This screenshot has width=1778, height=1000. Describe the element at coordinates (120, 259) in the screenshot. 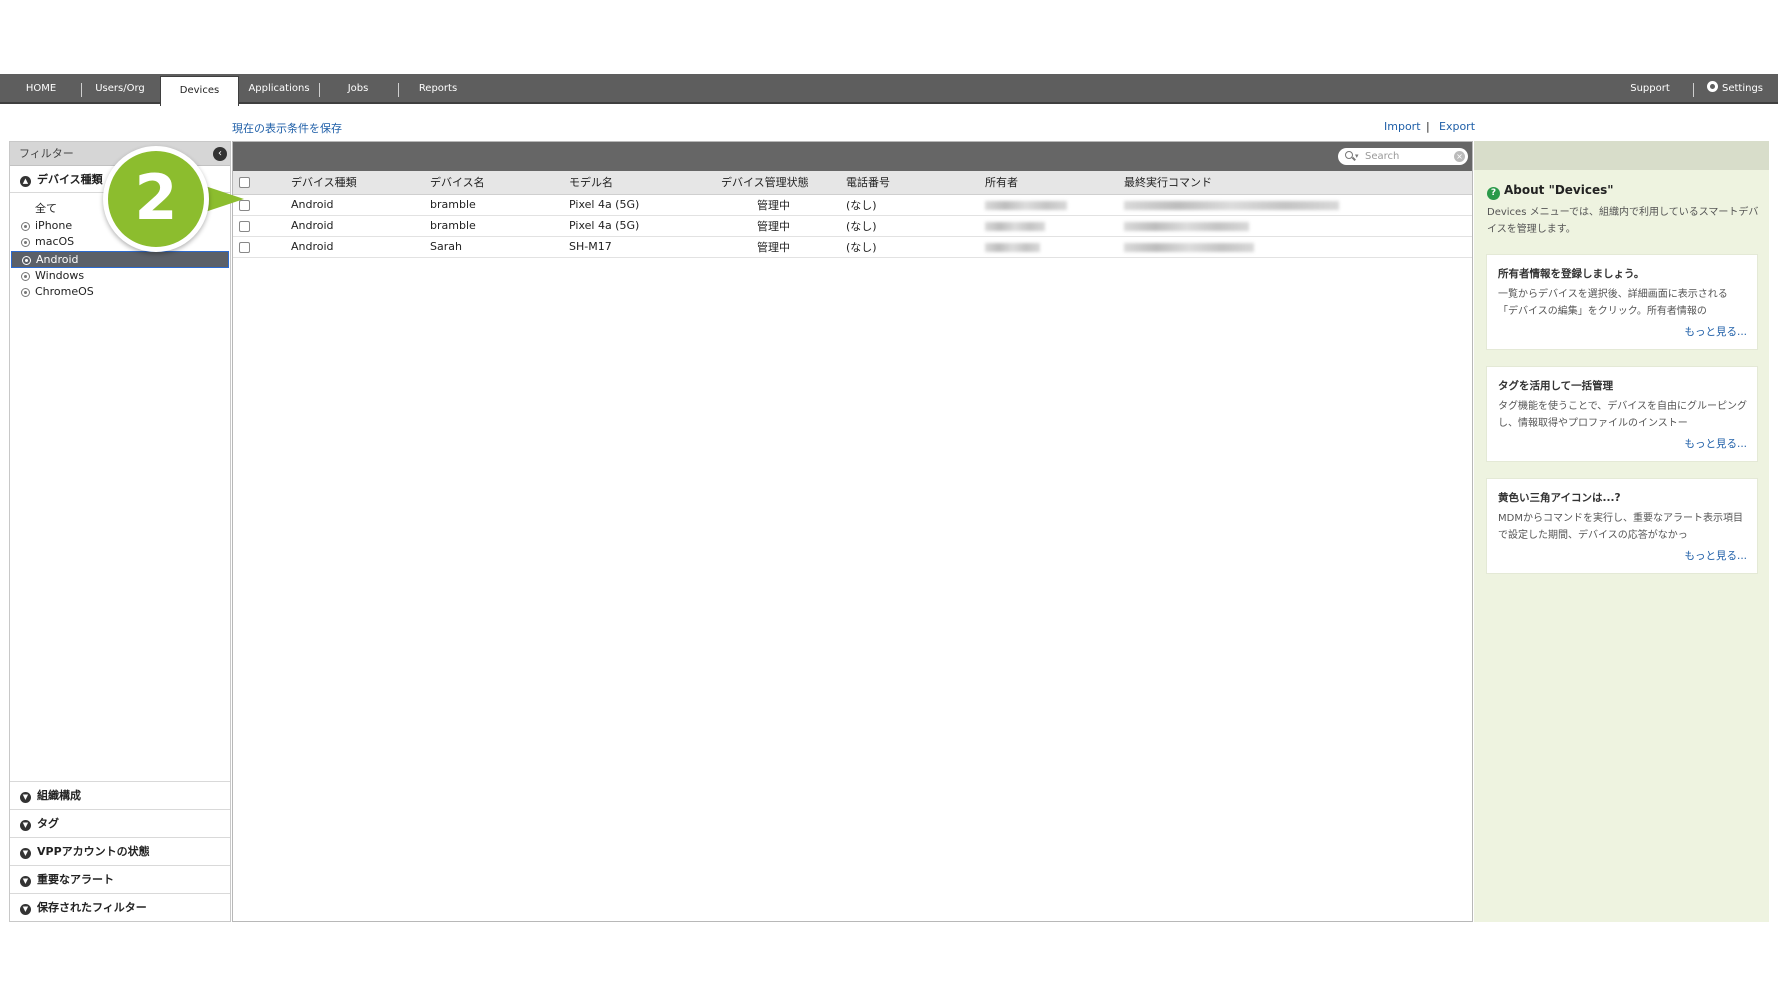

I see `filter-option-android: Android` at that location.